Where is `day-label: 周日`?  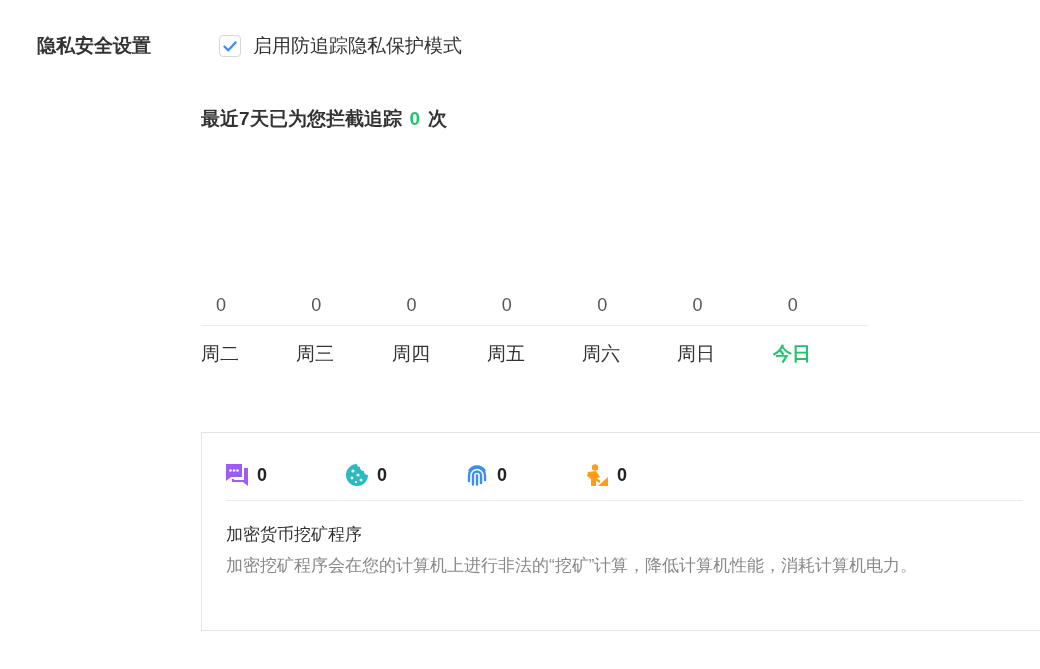
day-label: 周日 is located at coordinates (696, 354).